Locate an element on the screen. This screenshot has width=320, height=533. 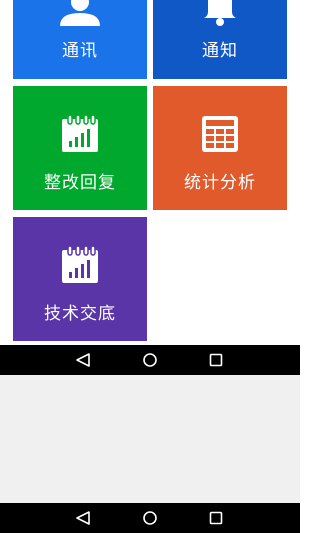
tile-label: 通讯 is located at coordinates (80, 51).